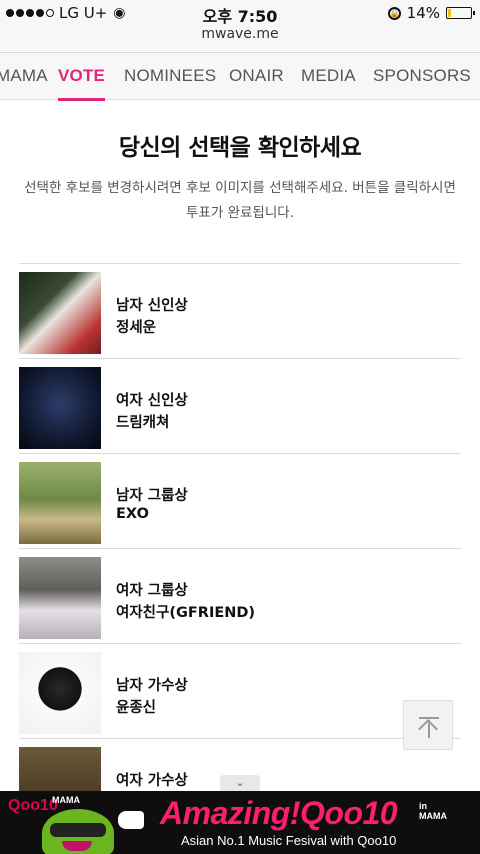  I want to click on nominee-name: 드림캐쳐, so click(143, 423).